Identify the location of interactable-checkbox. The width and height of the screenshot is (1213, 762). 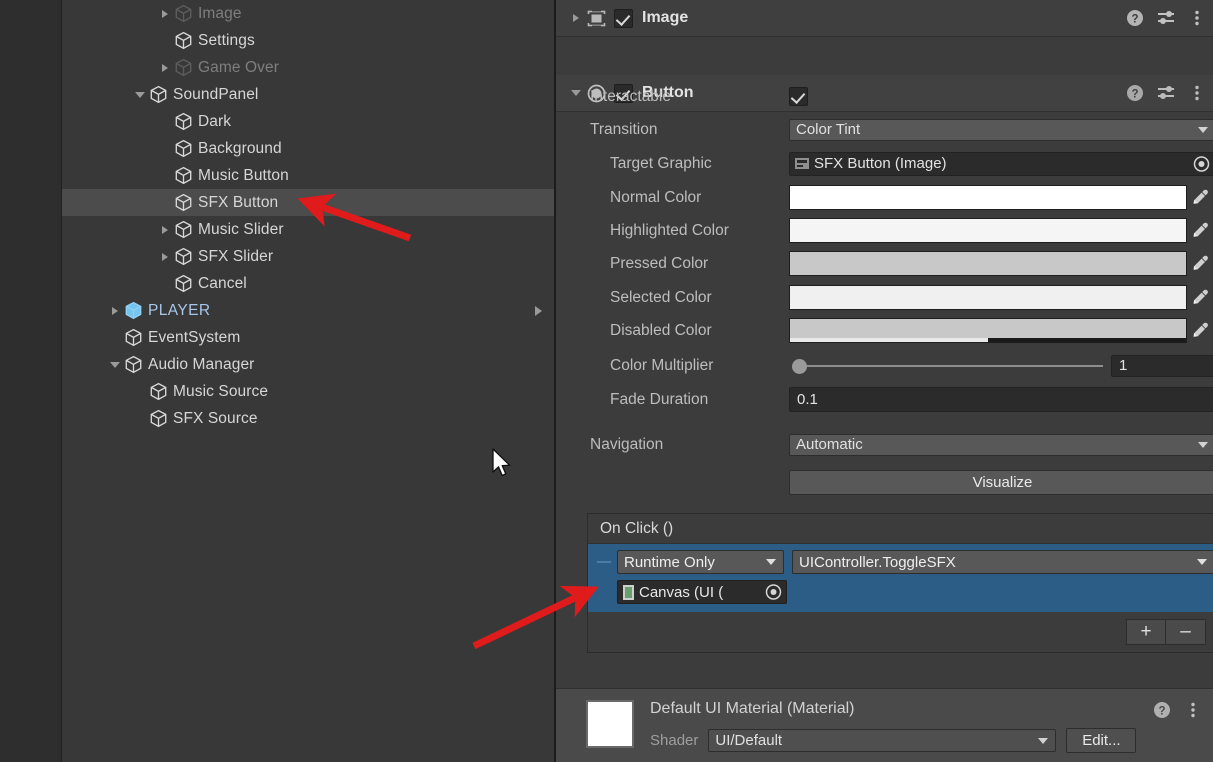
(798, 96).